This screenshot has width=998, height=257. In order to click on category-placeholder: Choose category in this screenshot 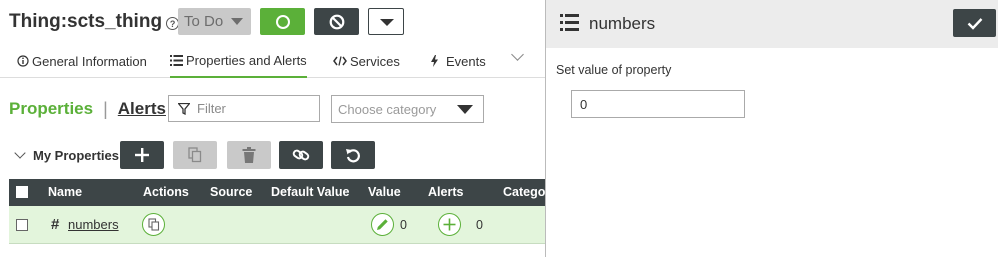, I will do `click(387, 109)`.